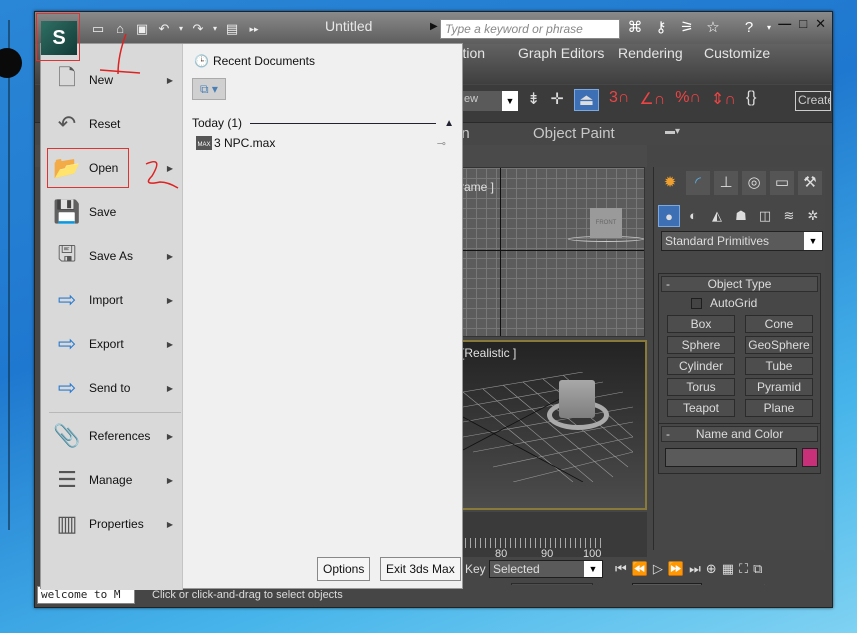 The image size is (857, 633). Describe the element at coordinates (551, 425) in the screenshot. I see `viewport-perspective: [Realistic ]` at that location.